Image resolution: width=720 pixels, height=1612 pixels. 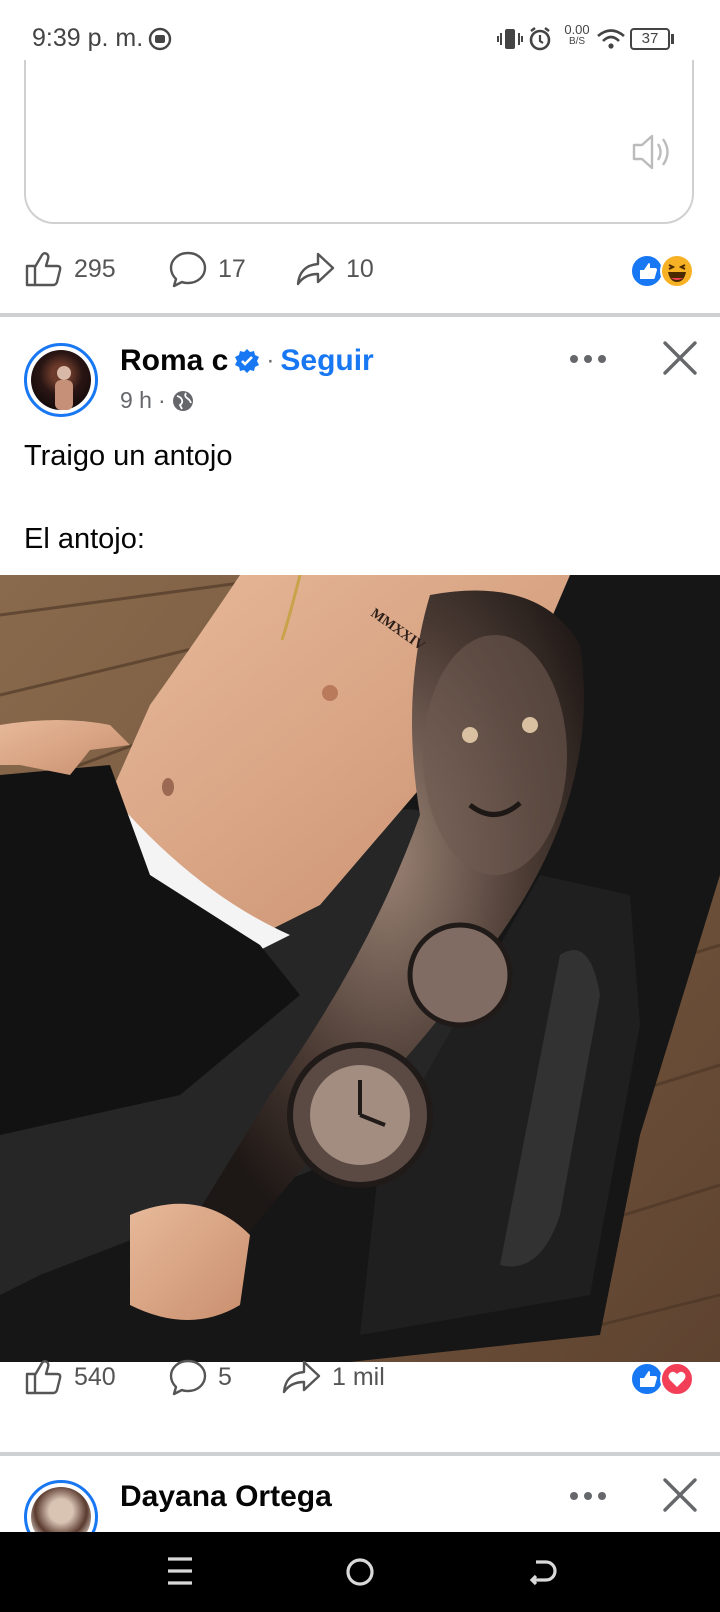 I want to click on verified-badge-icon, so click(x=247, y=361).